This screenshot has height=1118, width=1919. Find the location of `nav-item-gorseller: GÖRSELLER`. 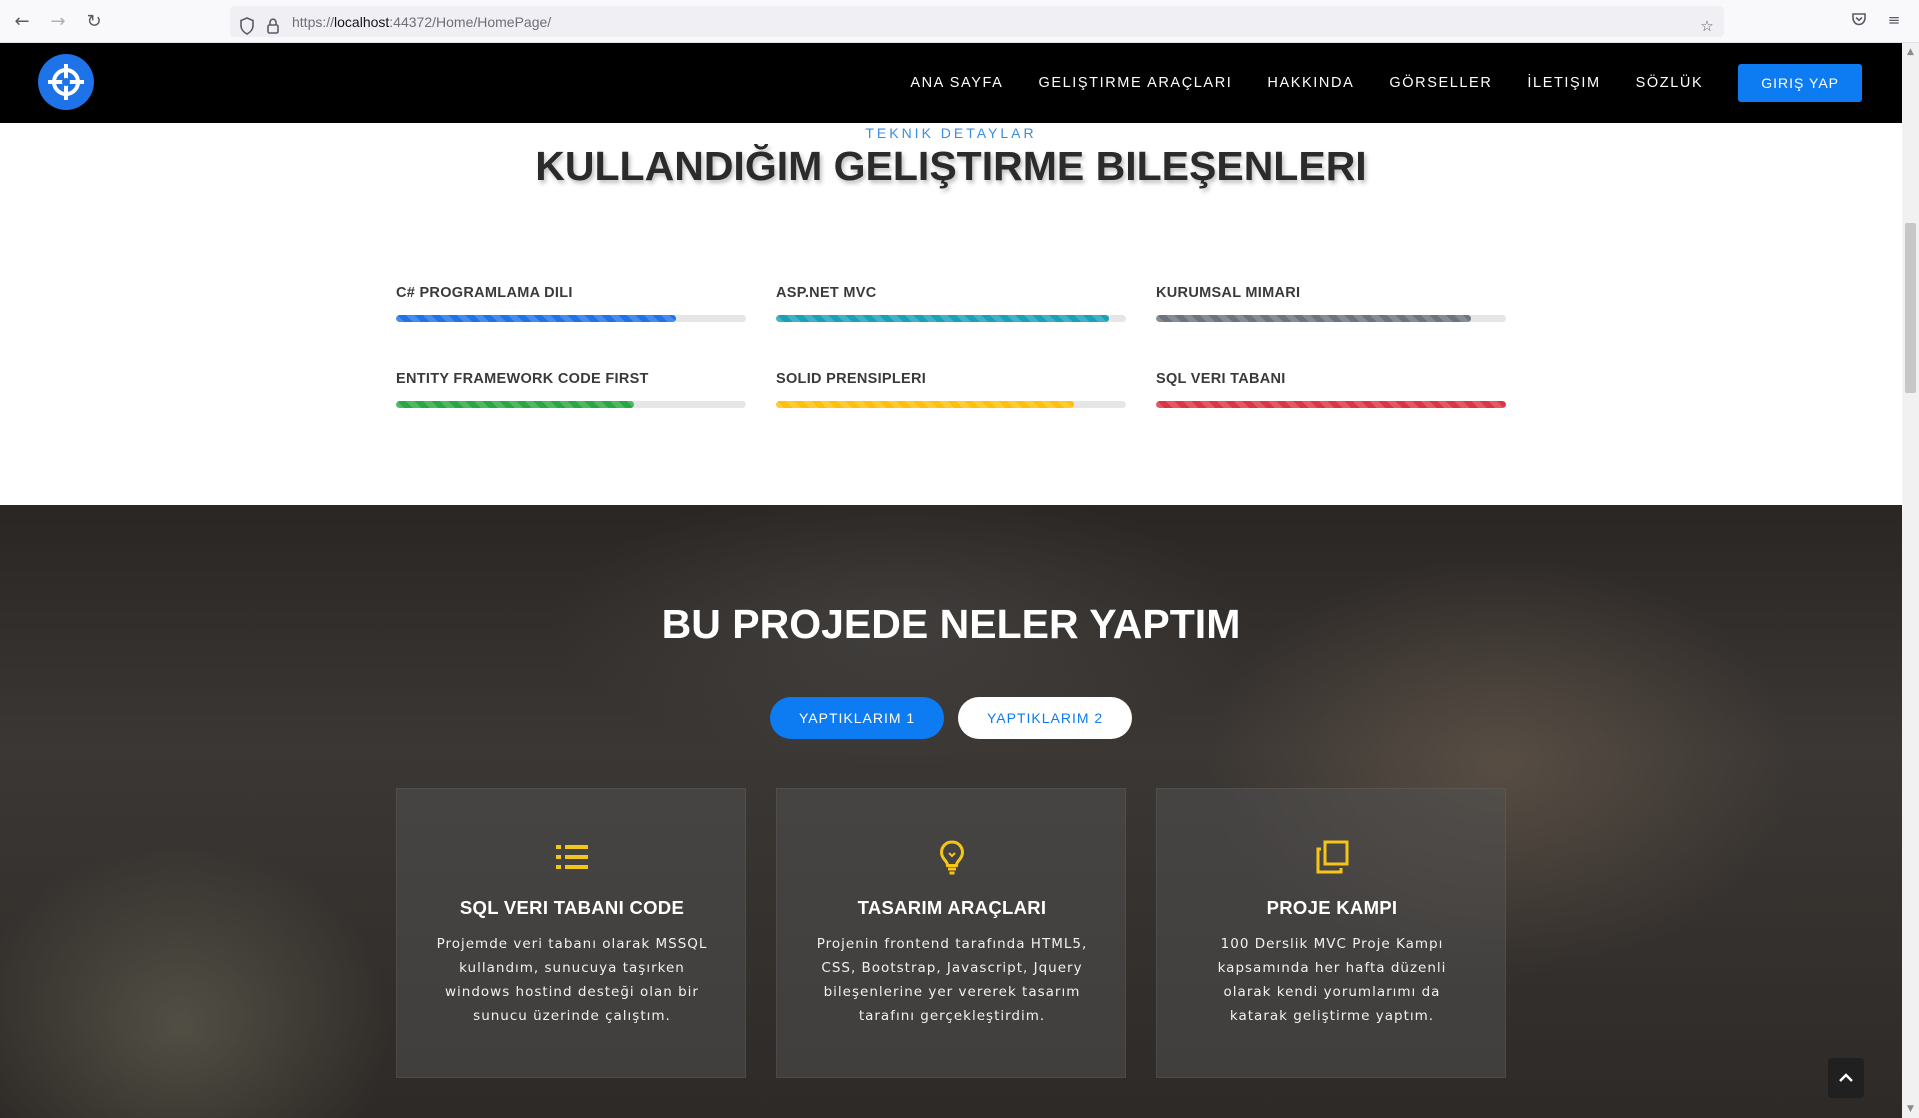

nav-item-gorseller: GÖRSELLER is located at coordinates (1440, 83).